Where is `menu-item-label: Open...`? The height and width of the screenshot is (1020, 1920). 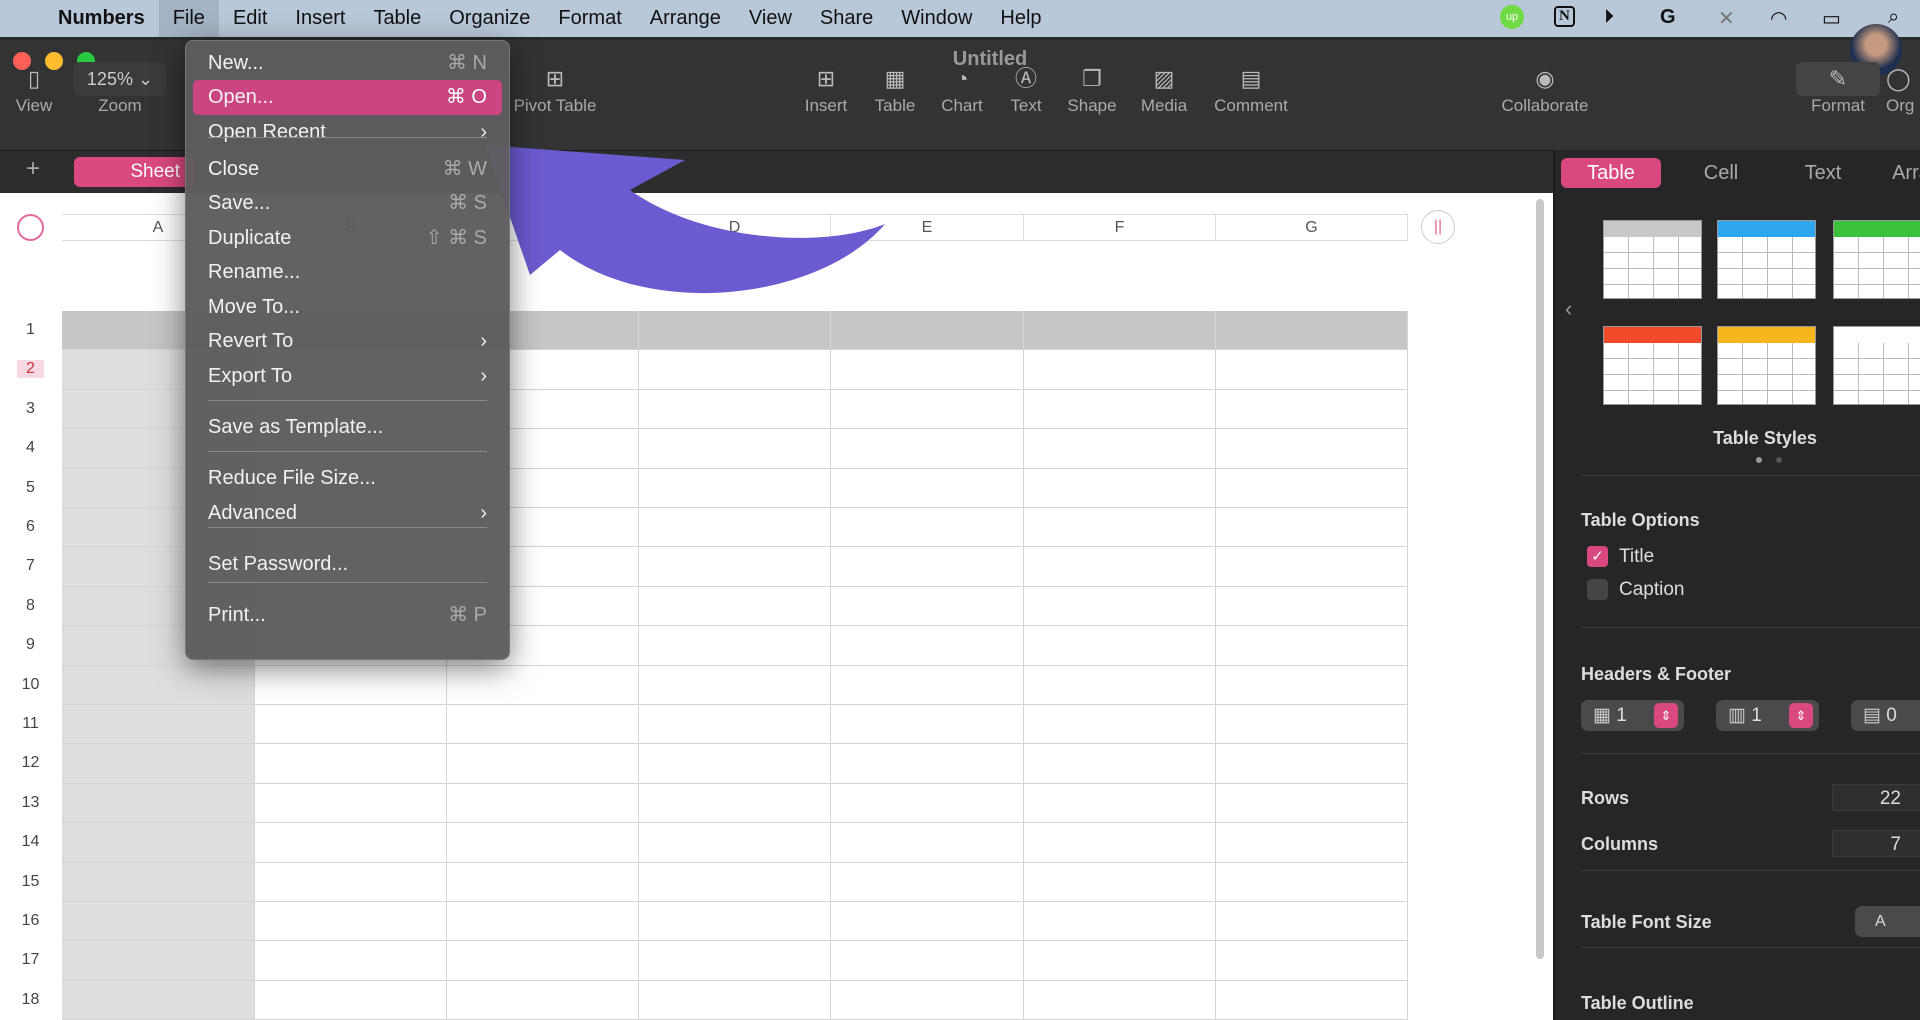 menu-item-label: Open... is located at coordinates (241, 97).